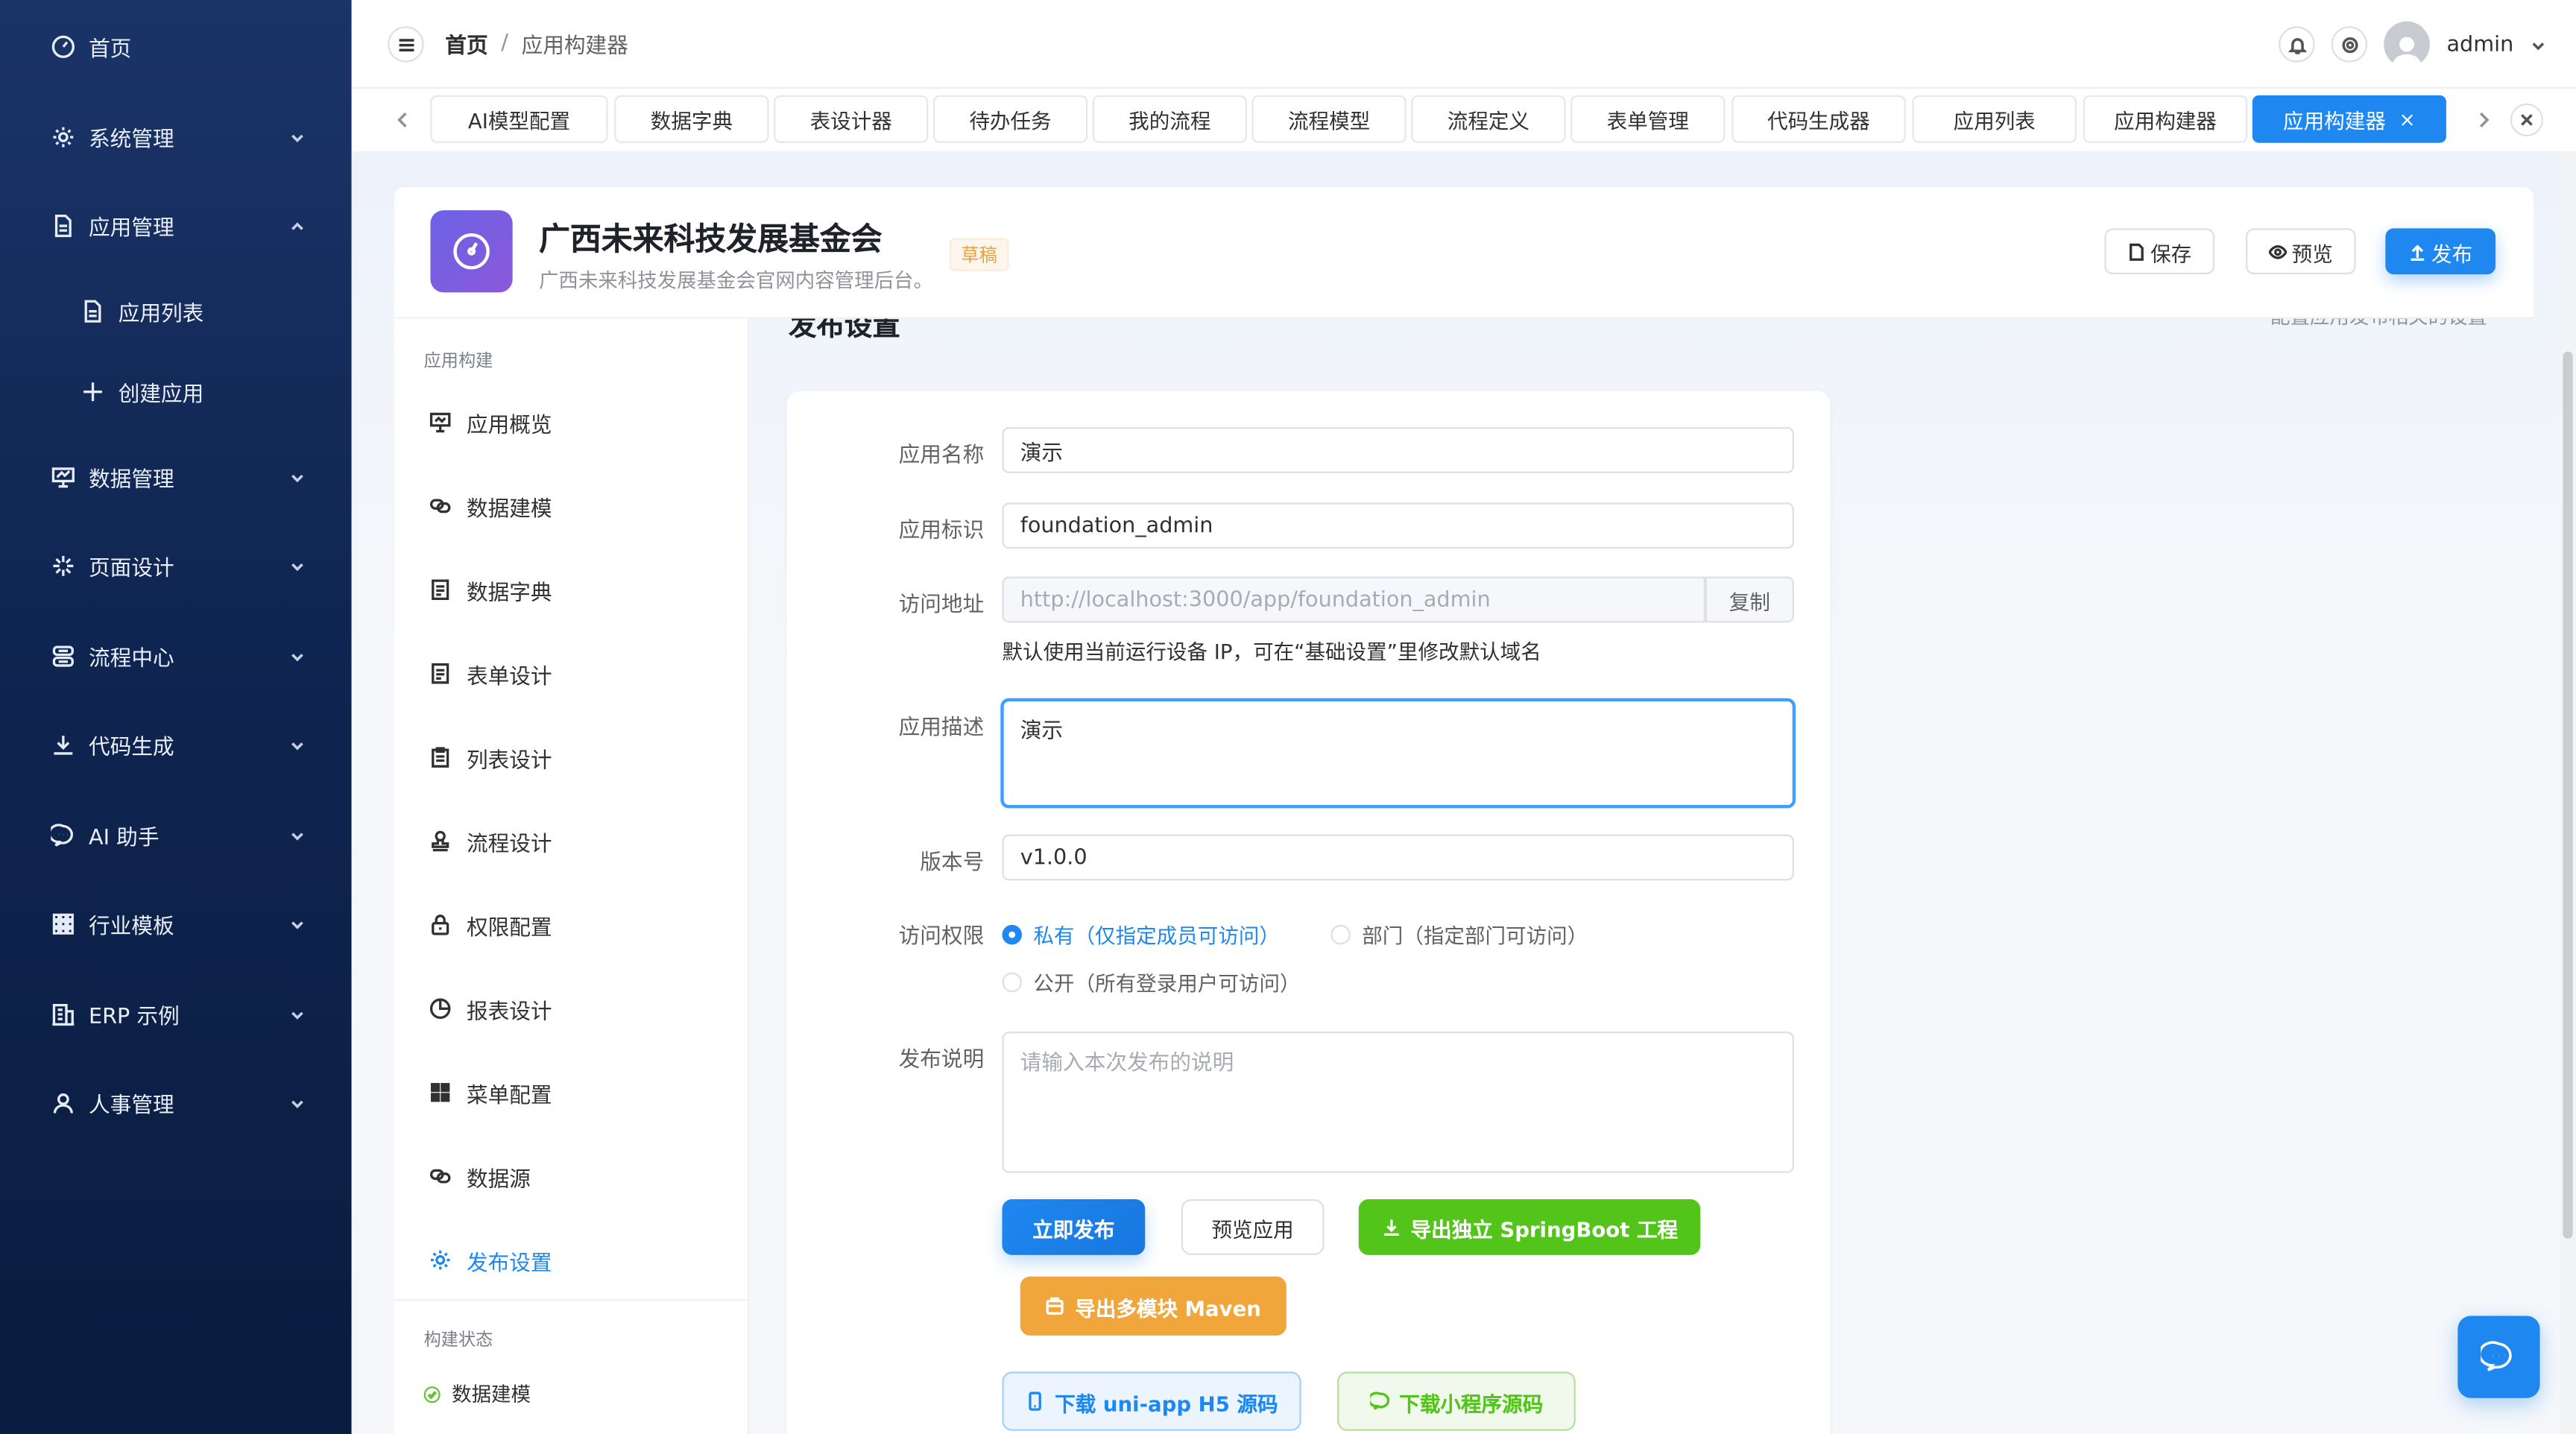 This screenshot has width=2576, height=1434. Describe the element at coordinates (509, 761) in the screenshot. I see `builder-nav-label: 列表设计` at that location.